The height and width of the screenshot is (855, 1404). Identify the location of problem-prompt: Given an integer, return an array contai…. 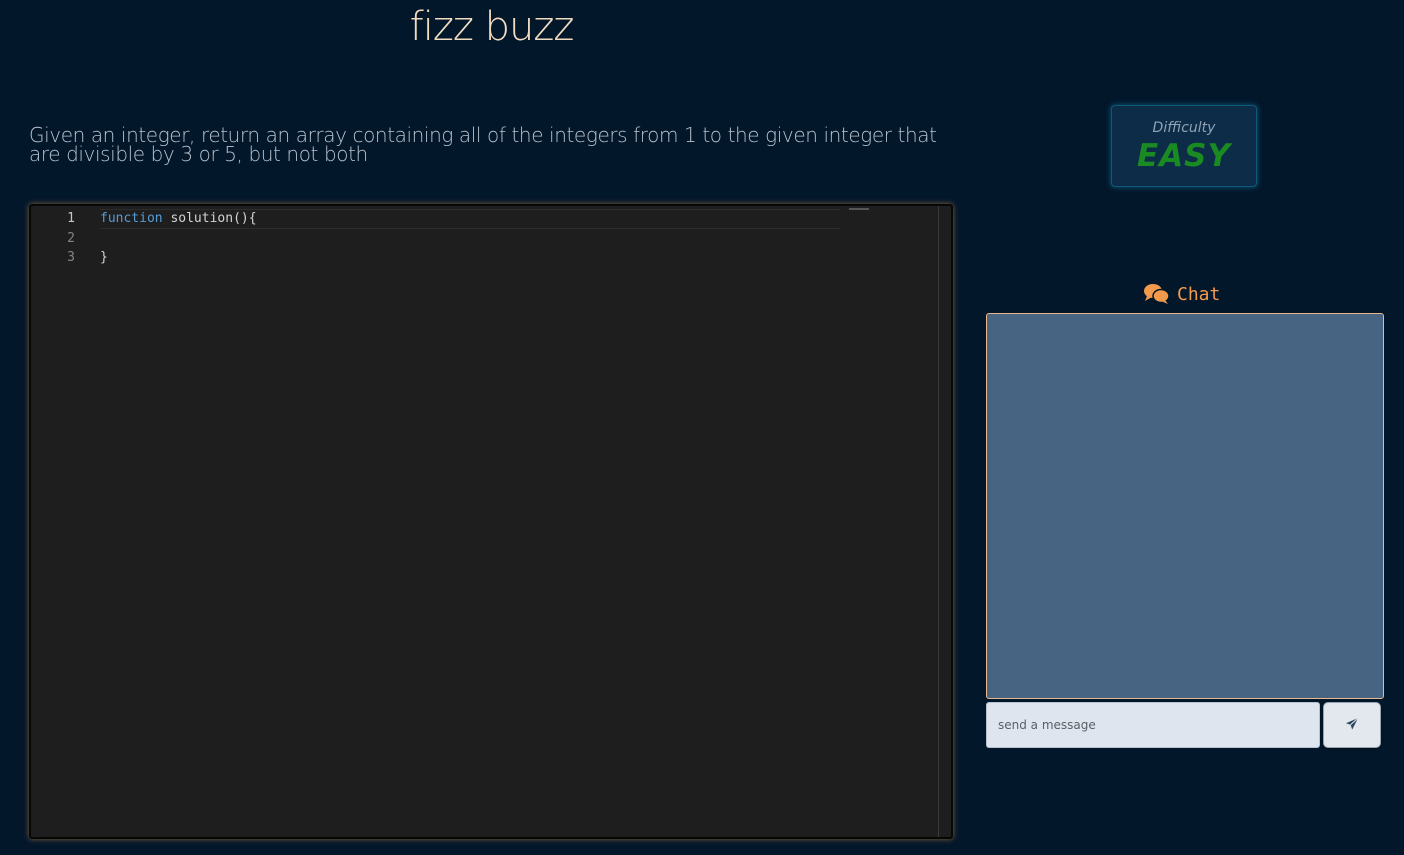
(483, 144).